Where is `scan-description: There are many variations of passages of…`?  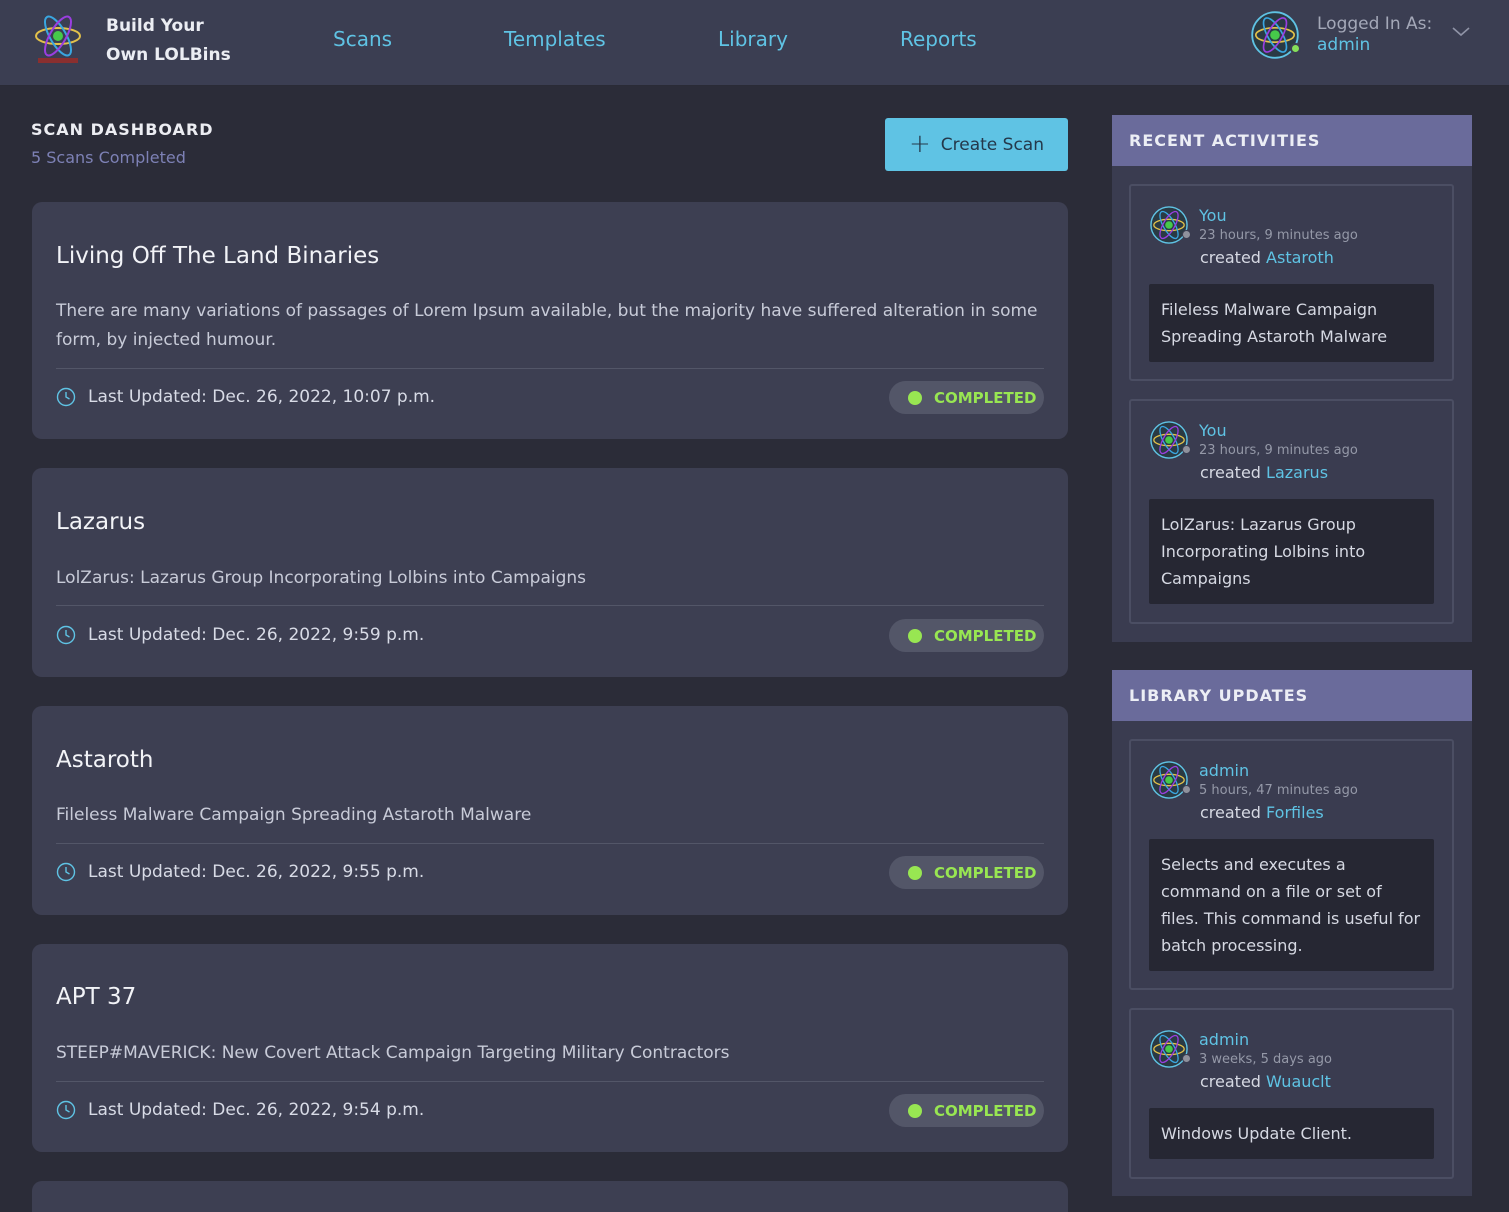 scan-description: There are many variations of passages of… is located at coordinates (547, 325).